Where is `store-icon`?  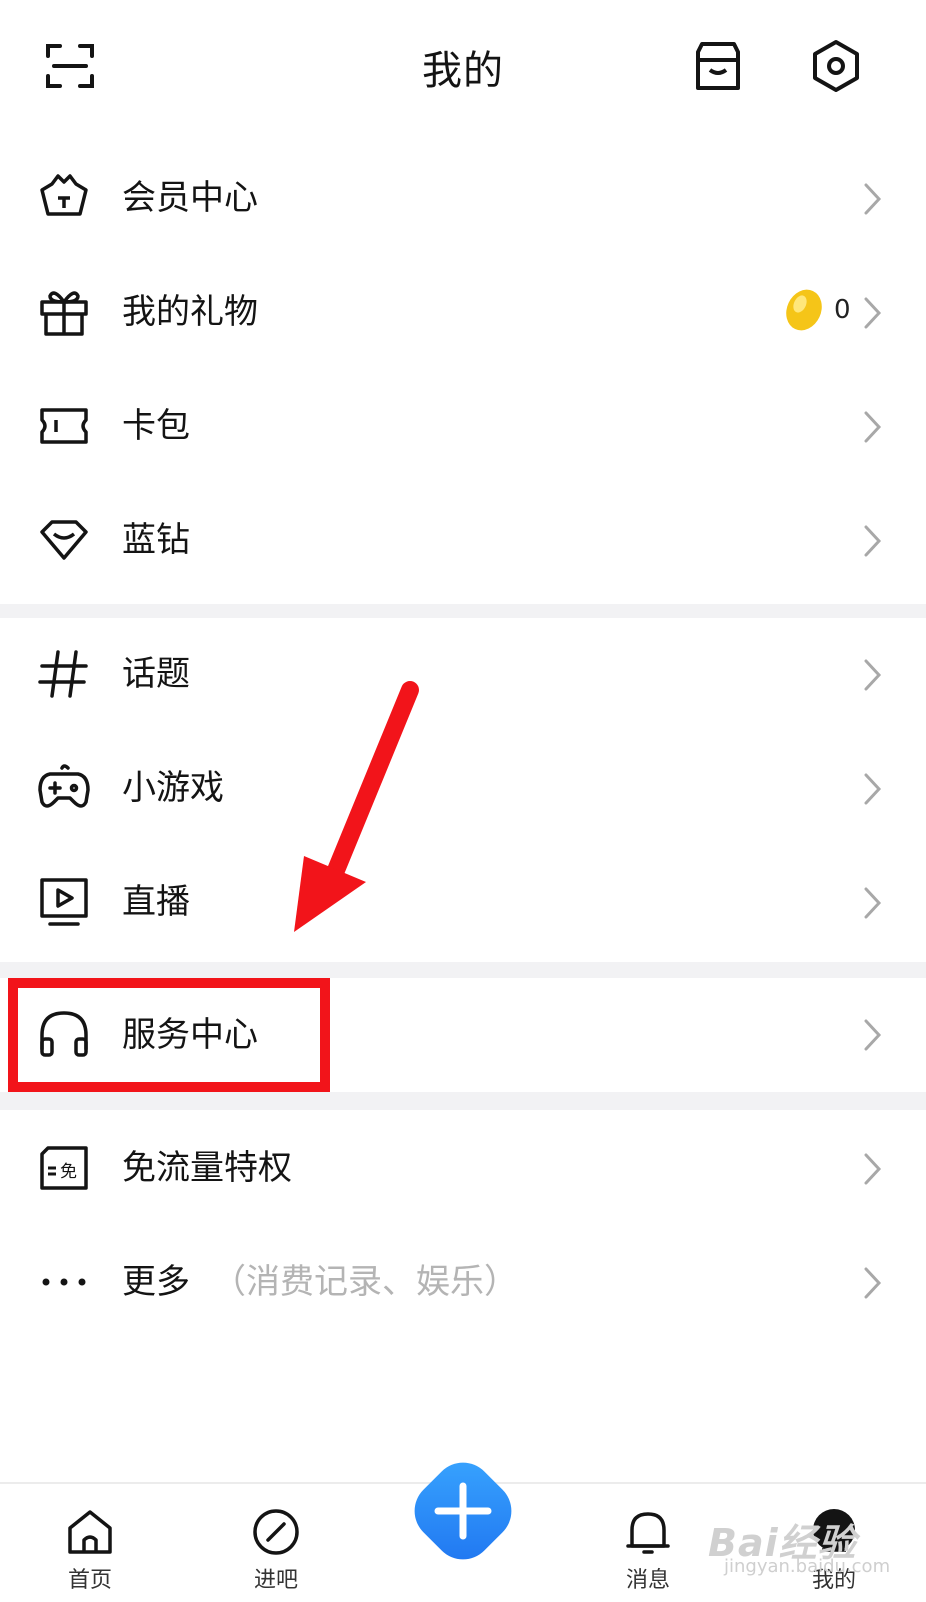
store-icon is located at coordinates (718, 66).